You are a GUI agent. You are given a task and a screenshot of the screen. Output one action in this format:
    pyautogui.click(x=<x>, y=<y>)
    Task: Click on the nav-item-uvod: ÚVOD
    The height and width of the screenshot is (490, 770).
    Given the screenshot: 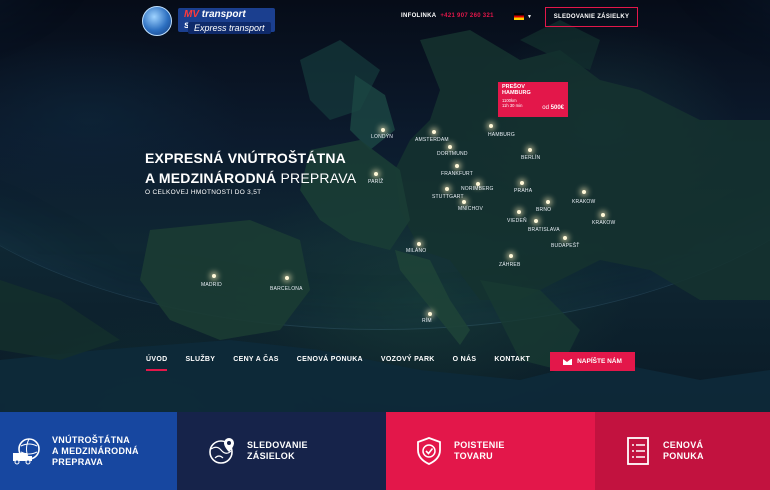 What is the action you would take?
    pyautogui.click(x=157, y=363)
    